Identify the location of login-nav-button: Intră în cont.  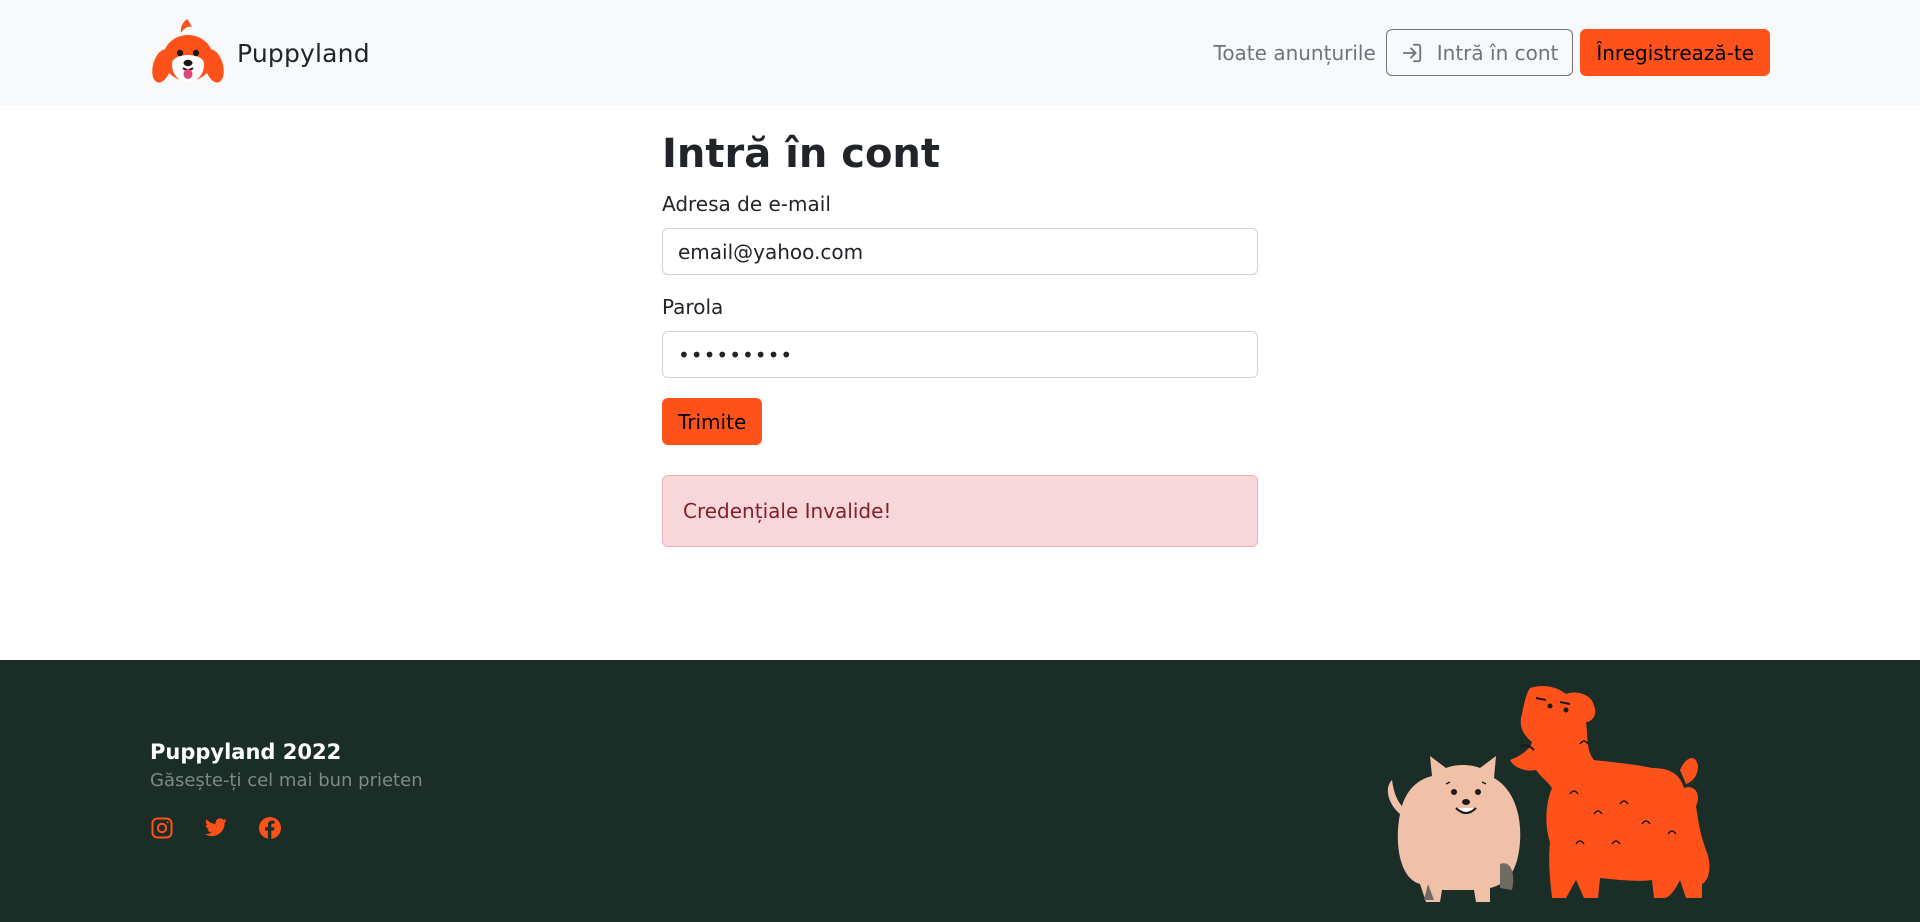
(1479, 52).